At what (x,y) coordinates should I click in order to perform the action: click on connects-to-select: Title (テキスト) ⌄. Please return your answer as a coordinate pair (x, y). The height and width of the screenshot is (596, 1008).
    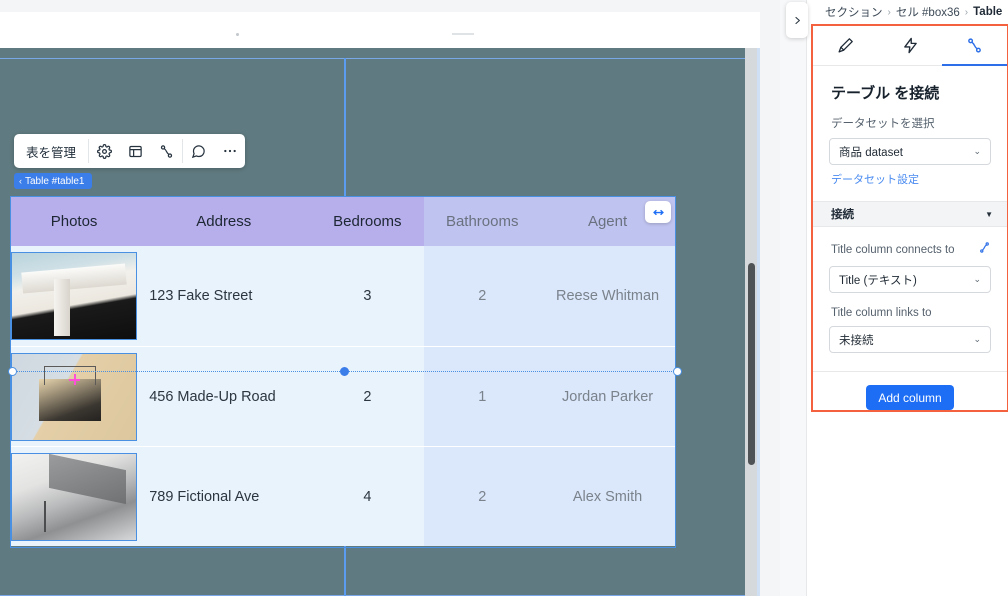
    Looking at the image, I should click on (910, 279).